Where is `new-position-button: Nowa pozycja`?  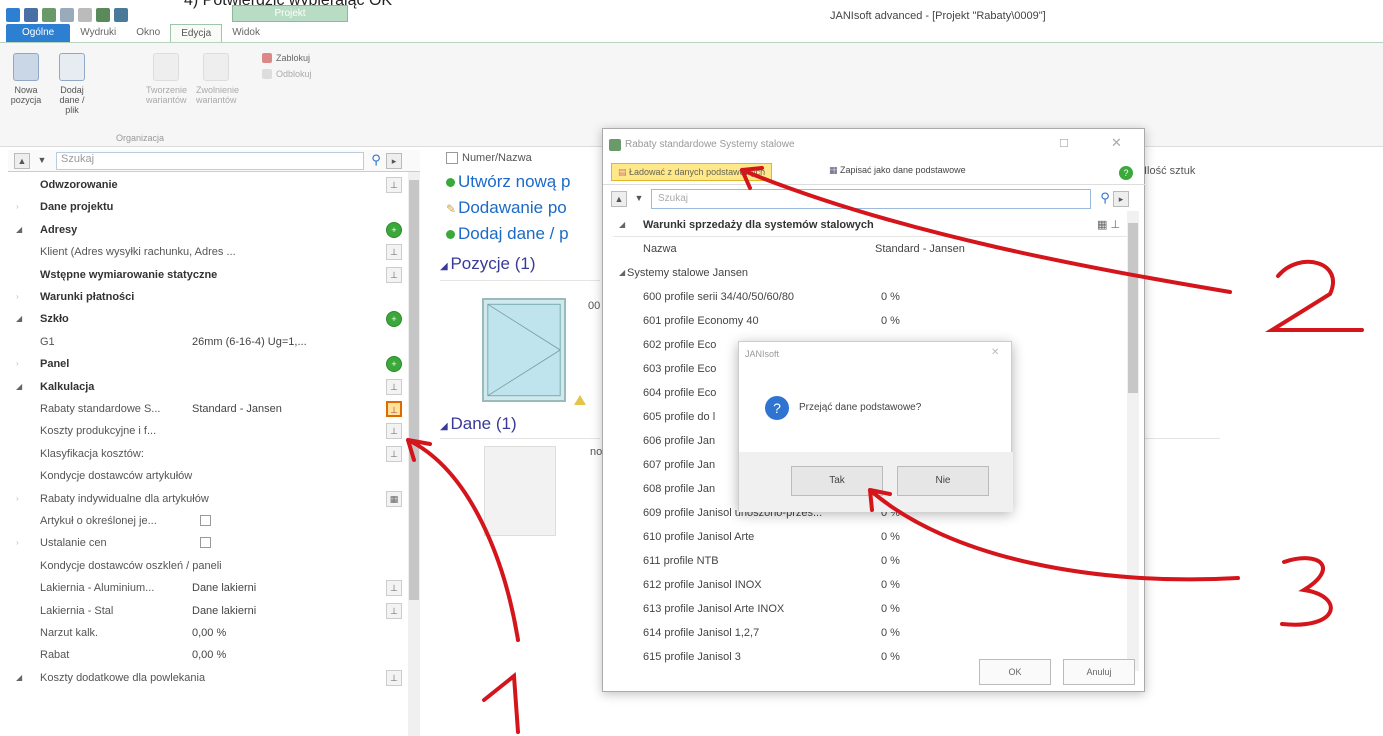 new-position-button: Nowa pozycja is located at coordinates (26, 79).